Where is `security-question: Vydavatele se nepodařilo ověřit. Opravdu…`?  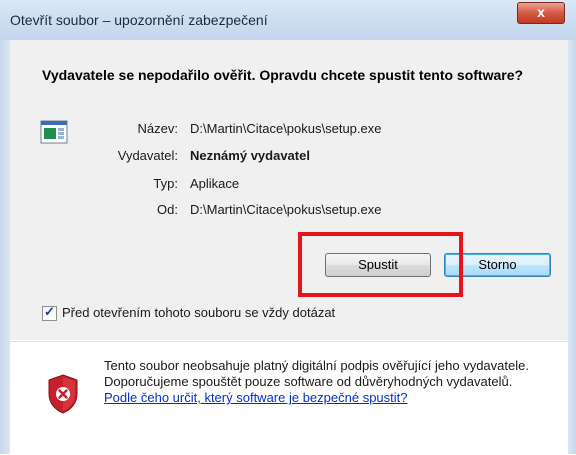 security-question: Vydavatele se nepodařilo ověřit. Opravdu… is located at coordinates (283, 75).